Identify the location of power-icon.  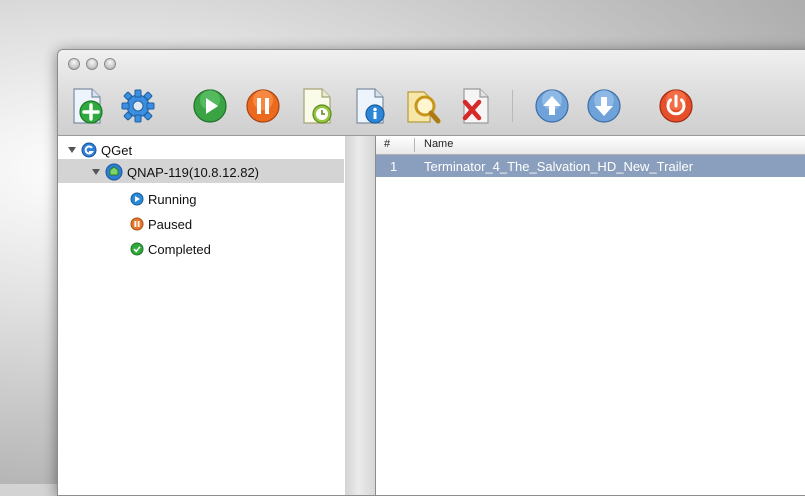
(676, 106).